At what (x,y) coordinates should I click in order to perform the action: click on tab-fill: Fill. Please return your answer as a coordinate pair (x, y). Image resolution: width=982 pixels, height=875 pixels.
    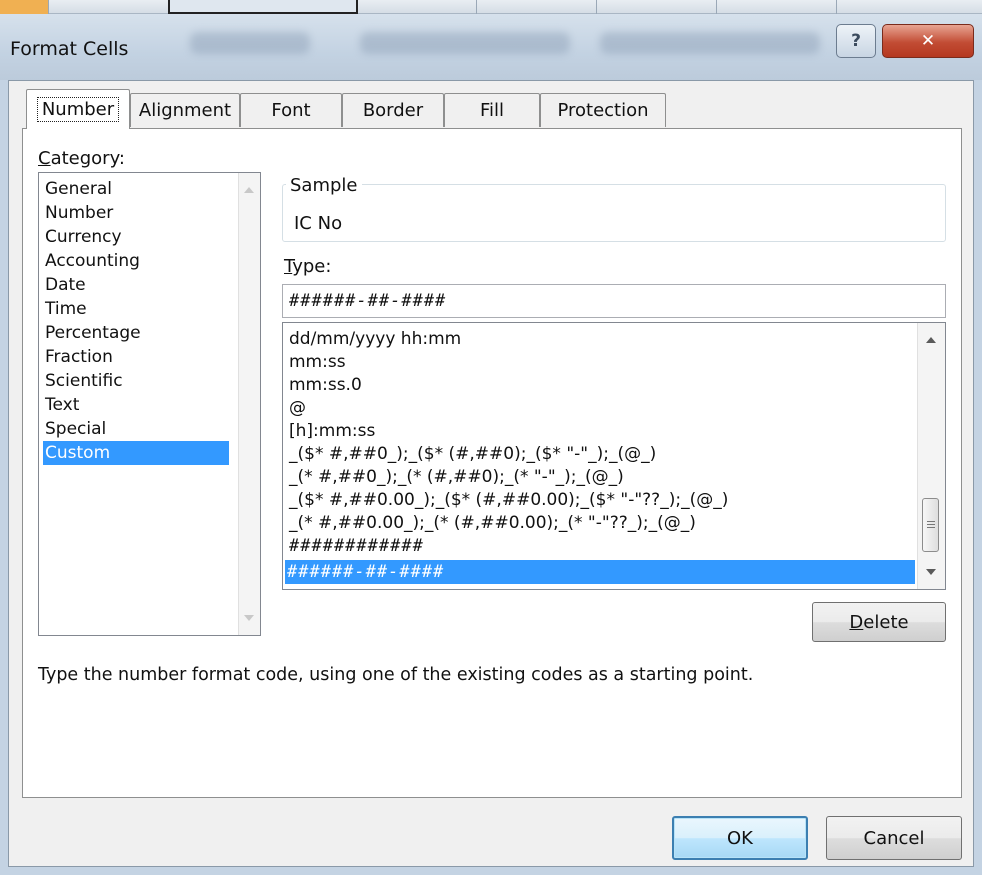
    Looking at the image, I should click on (492, 110).